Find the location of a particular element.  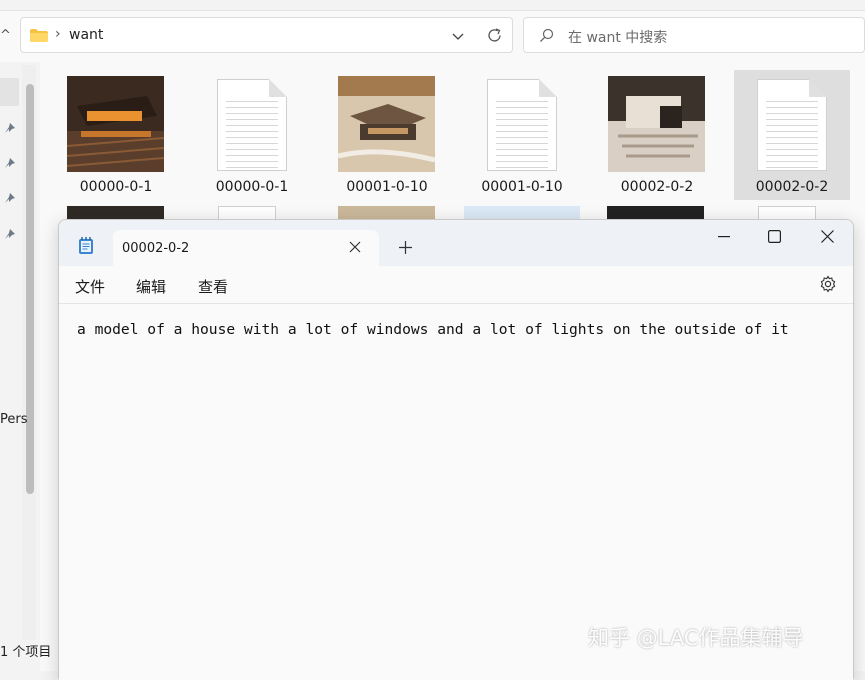

minimize-icon is located at coordinates (724, 237).